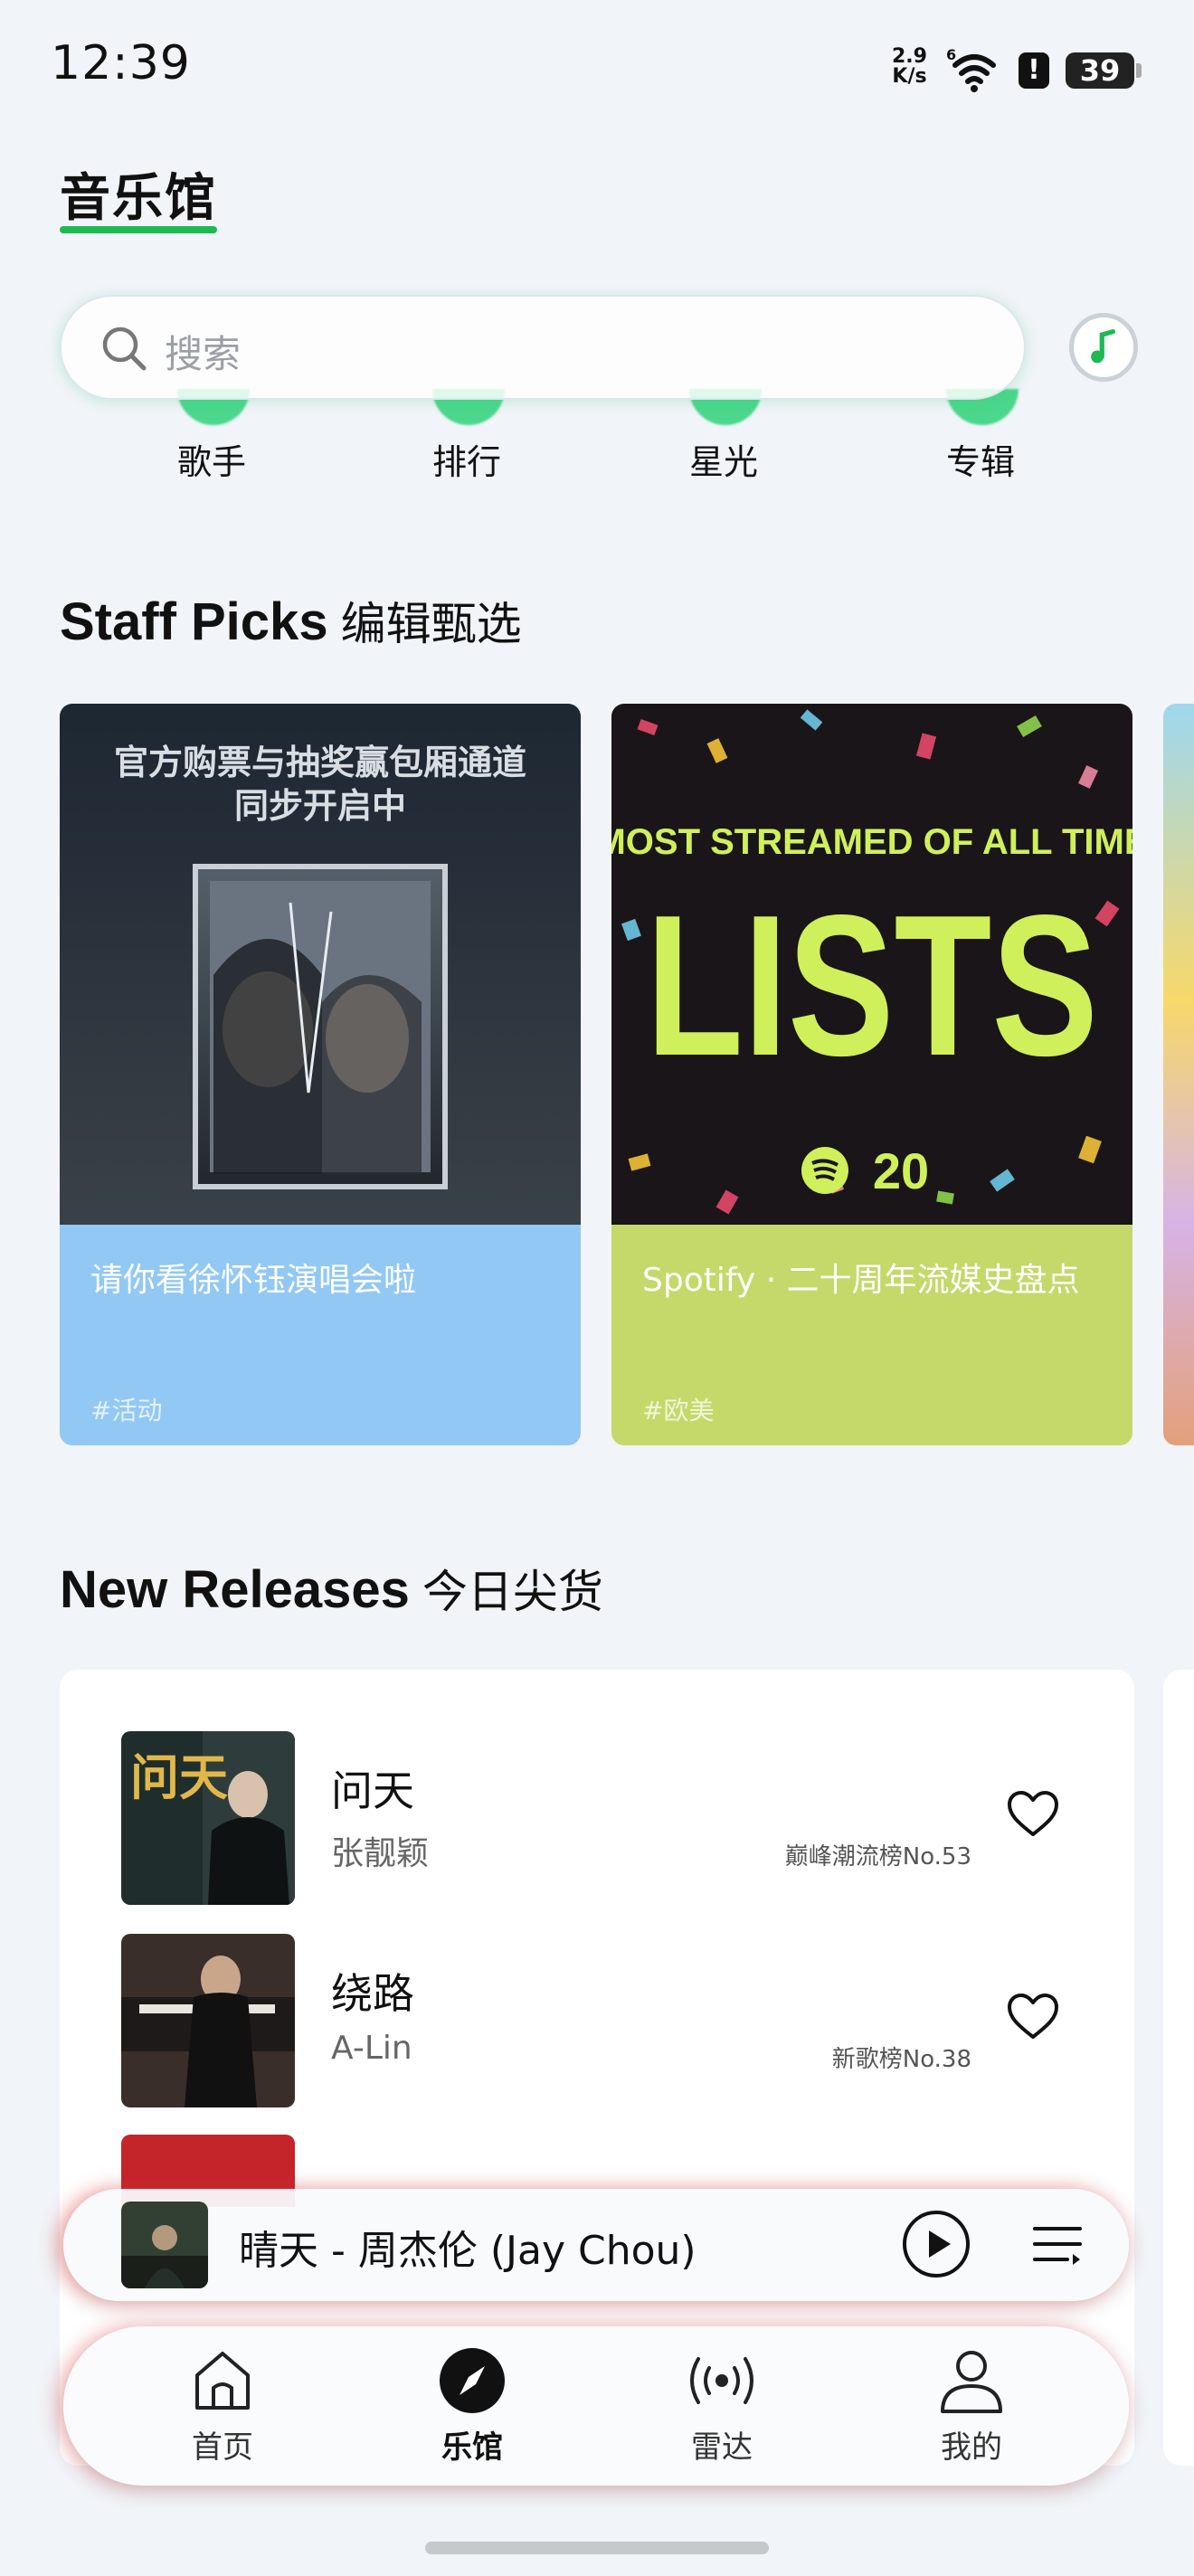 Image resolution: width=1194 pixels, height=2576 pixels. Describe the element at coordinates (971, 2447) in the screenshot. I see `nav-profile-label: 我的` at that location.